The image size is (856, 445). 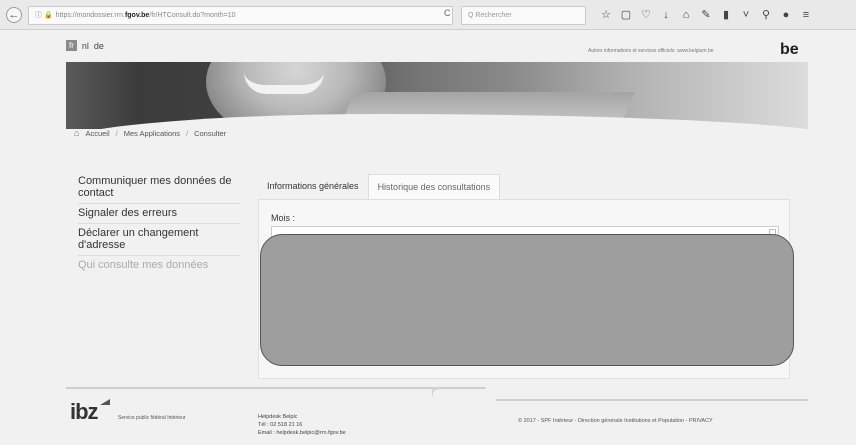 I want to click on helpdesk-phone: Tél : 02 518 21 16, so click(x=280, y=425).